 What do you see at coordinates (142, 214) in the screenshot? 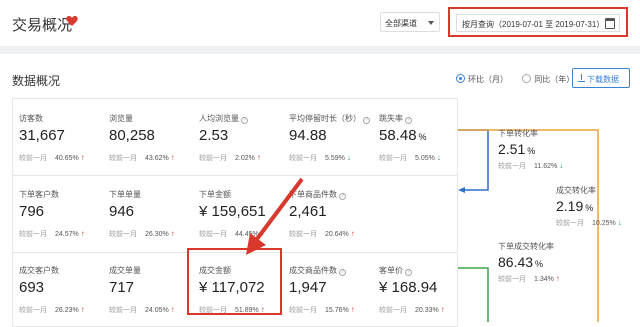
I see `metric-order-count: 下单单量 946 较前一月 26.30% ↑` at bounding box center [142, 214].